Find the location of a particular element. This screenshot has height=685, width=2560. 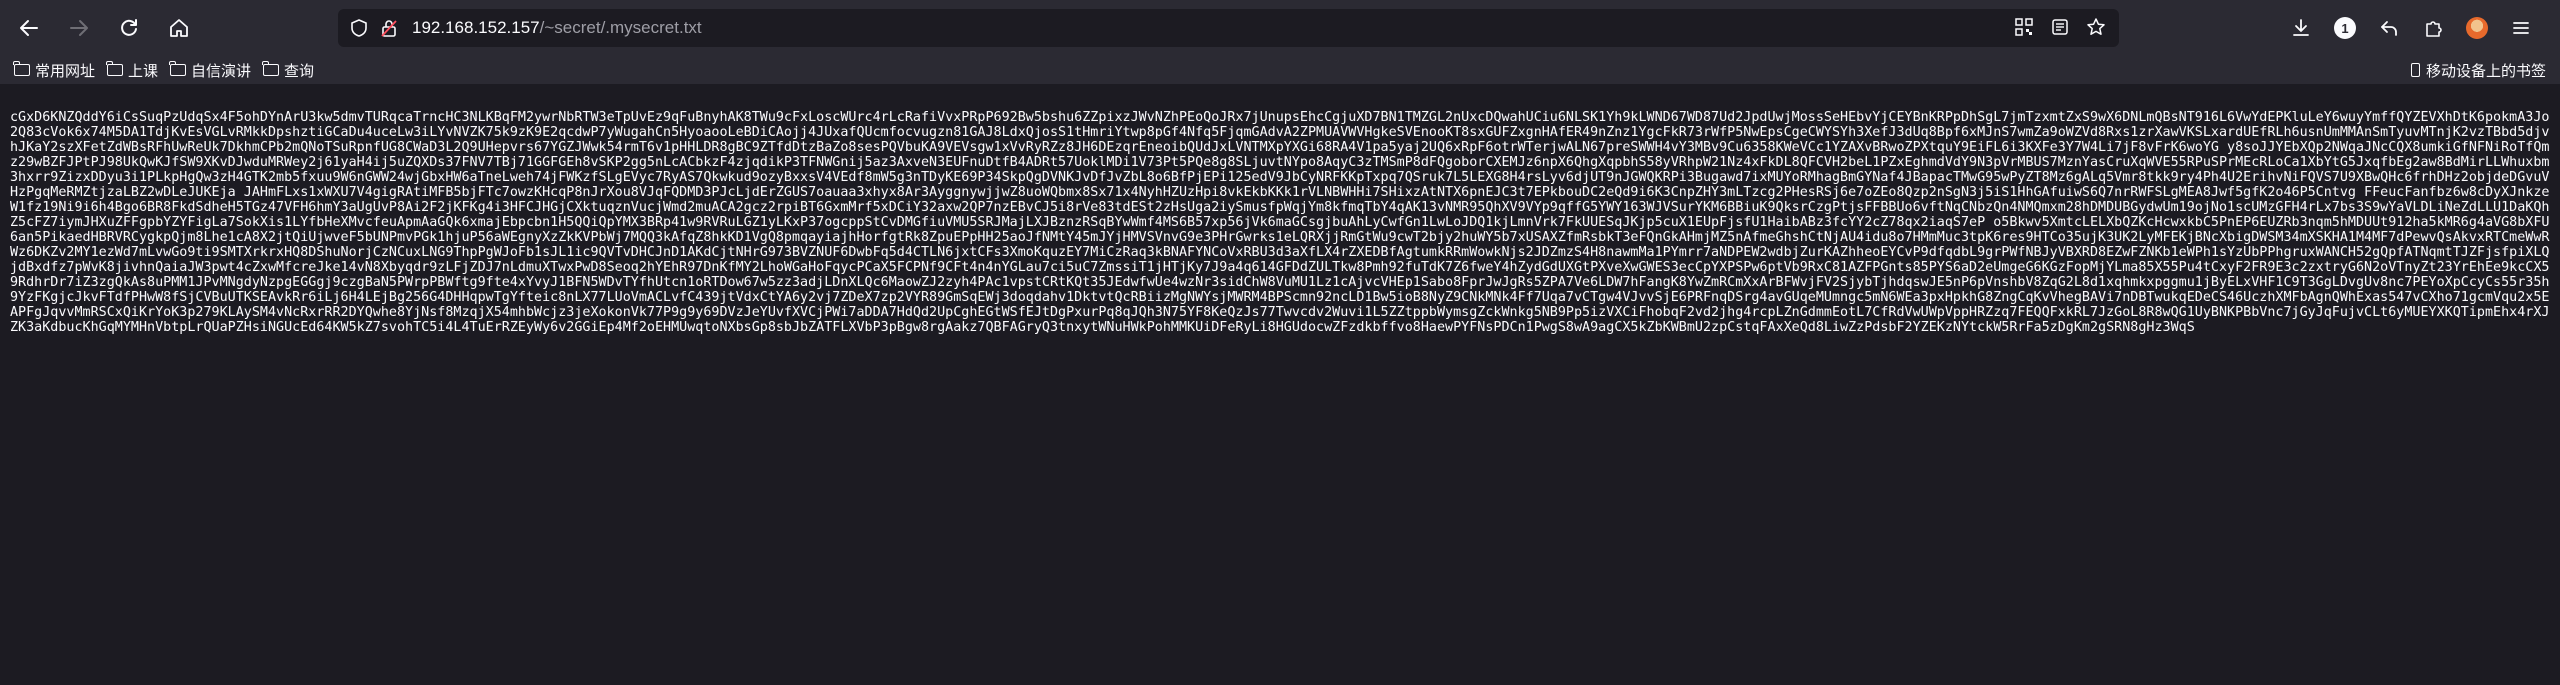

menu-button is located at coordinates (2521, 28).